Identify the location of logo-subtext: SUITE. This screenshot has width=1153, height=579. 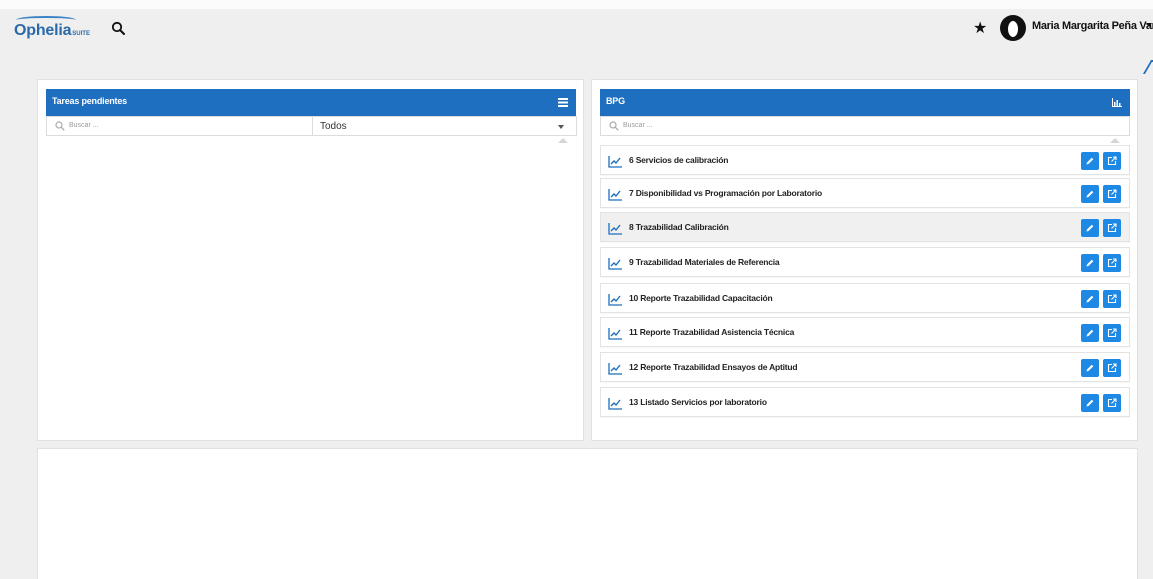
(81, 34).